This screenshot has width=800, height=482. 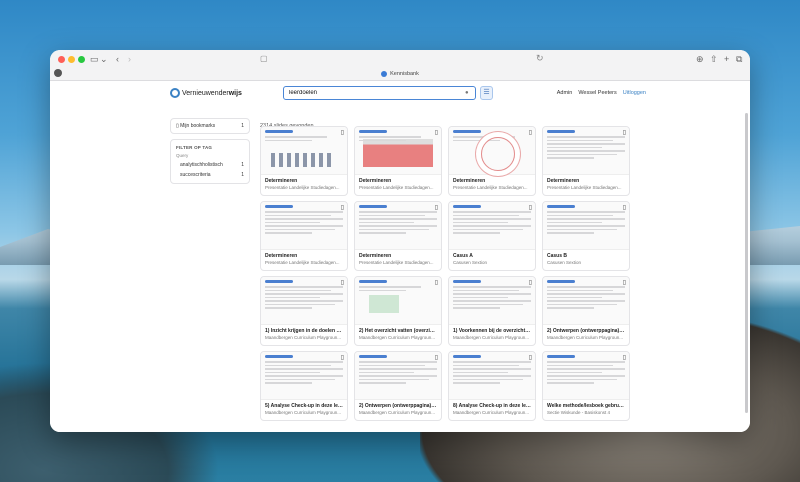 What do you see at coordinates (379, 93) in the screenshot?
I see `search-input` at bounding box center [379, 93].